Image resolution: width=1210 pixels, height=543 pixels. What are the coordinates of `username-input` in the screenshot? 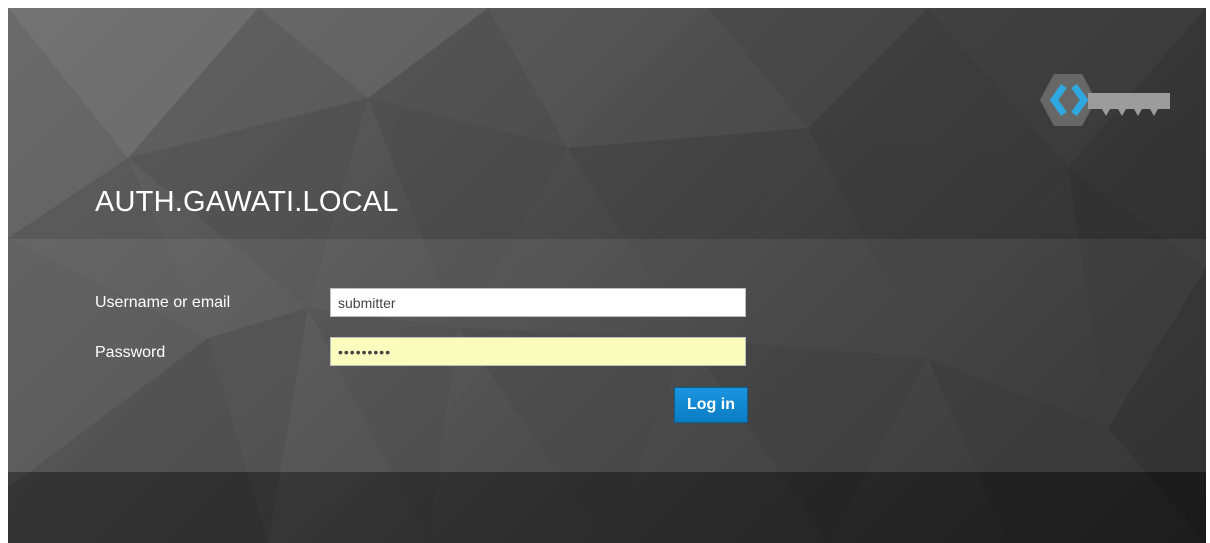 It's located at (538, 302).